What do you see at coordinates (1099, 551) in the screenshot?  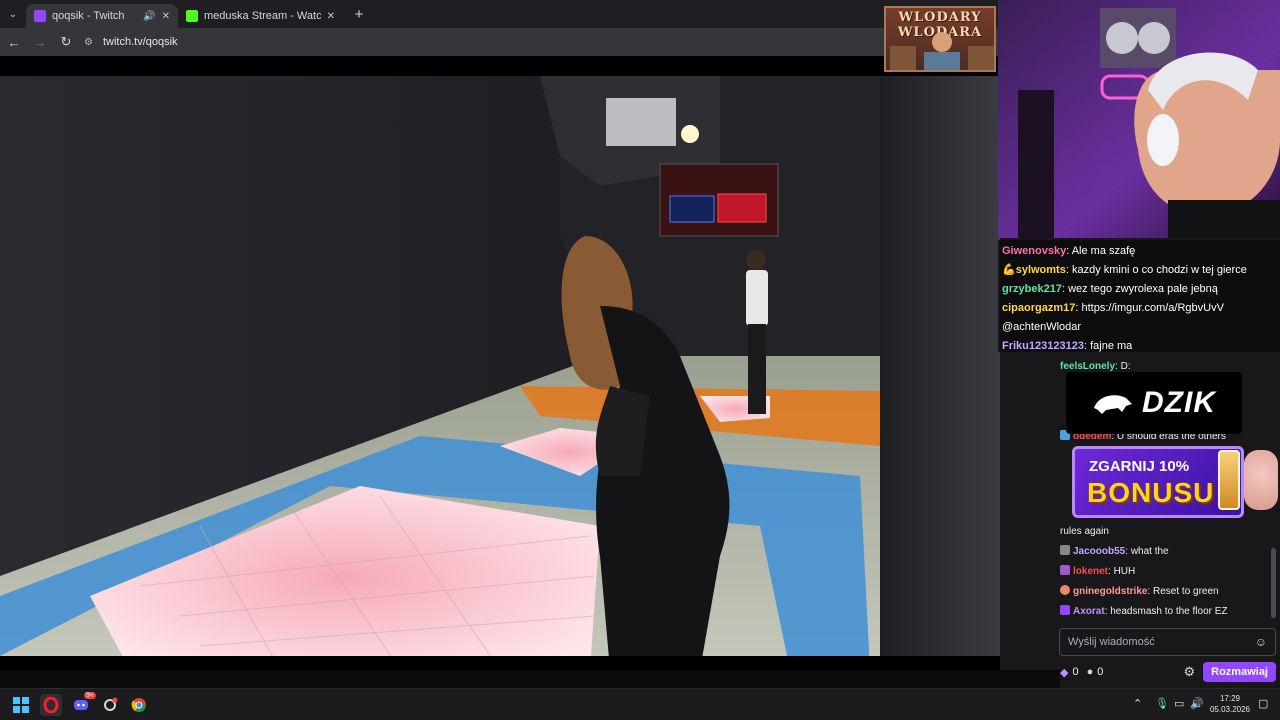 I see `chat-username: Jacooob55` at bounding box center [1099, 551].